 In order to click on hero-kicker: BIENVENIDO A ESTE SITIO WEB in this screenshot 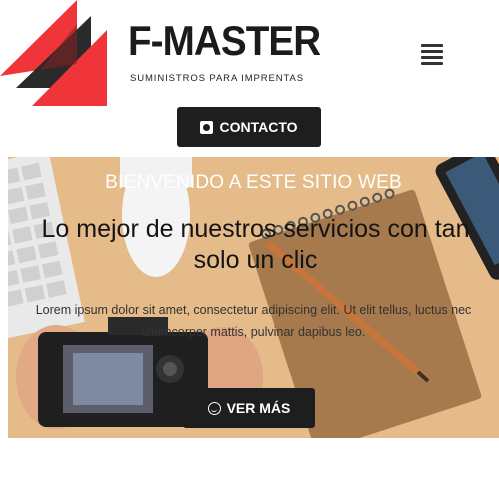, I will do `click(253, 182)`.